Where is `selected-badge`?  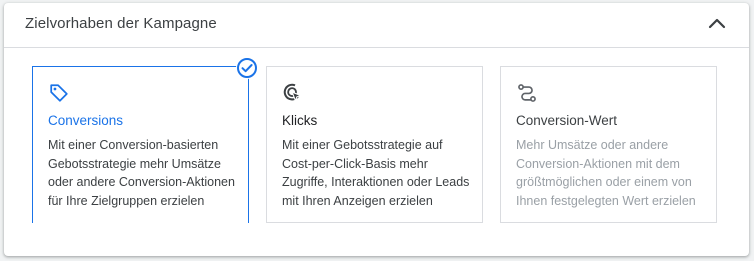
selected-badge is located at coordinates (247, 68).